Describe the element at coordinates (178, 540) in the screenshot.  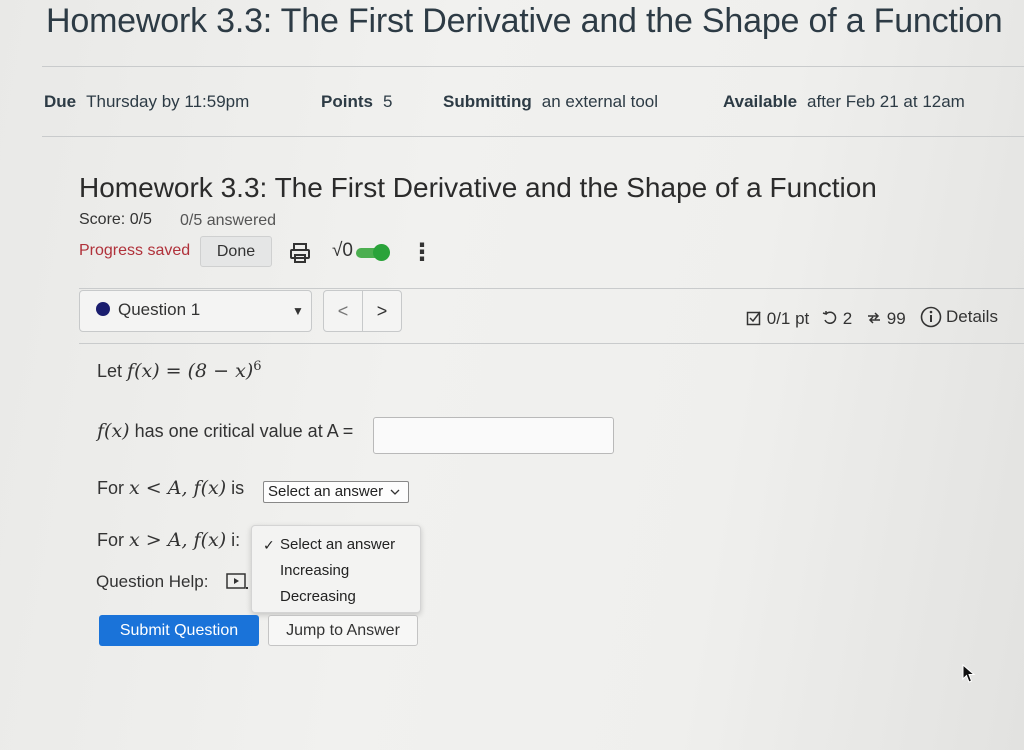
I see `greater-than-expression: x > A, f(x)` at that location.